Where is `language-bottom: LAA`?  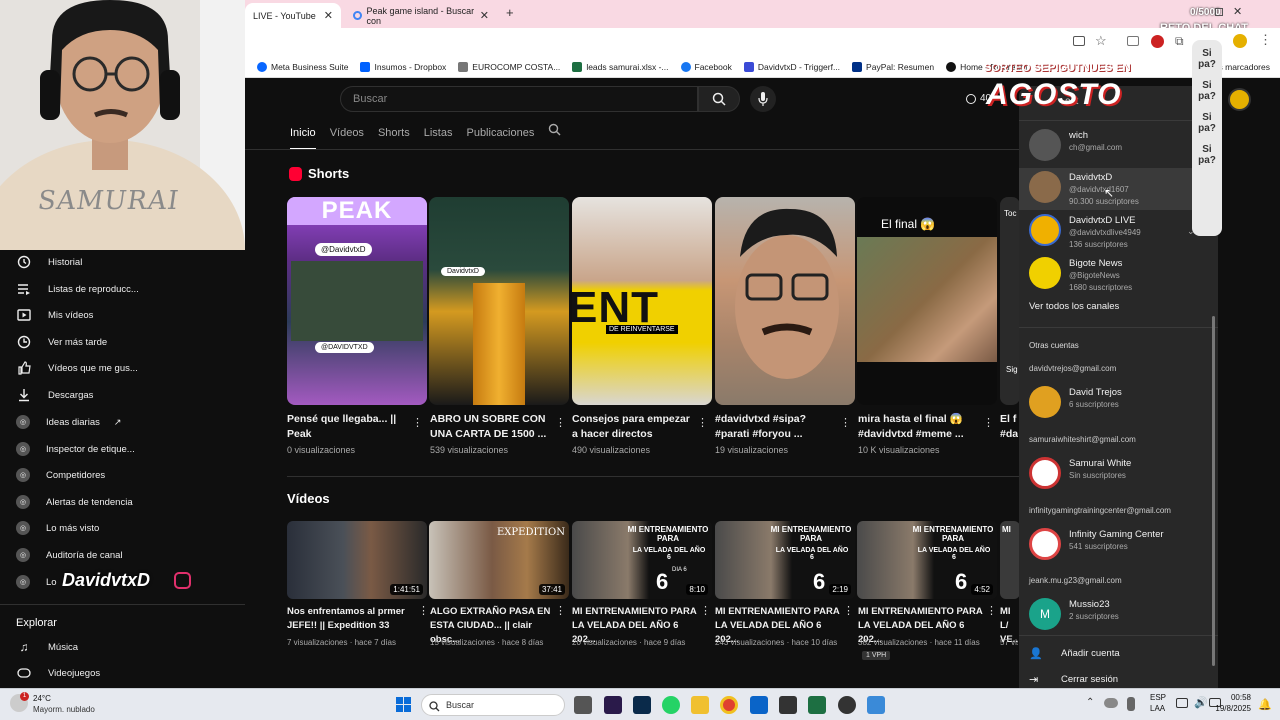
language-bottom: LAA is located at coordinates (1157, 708).